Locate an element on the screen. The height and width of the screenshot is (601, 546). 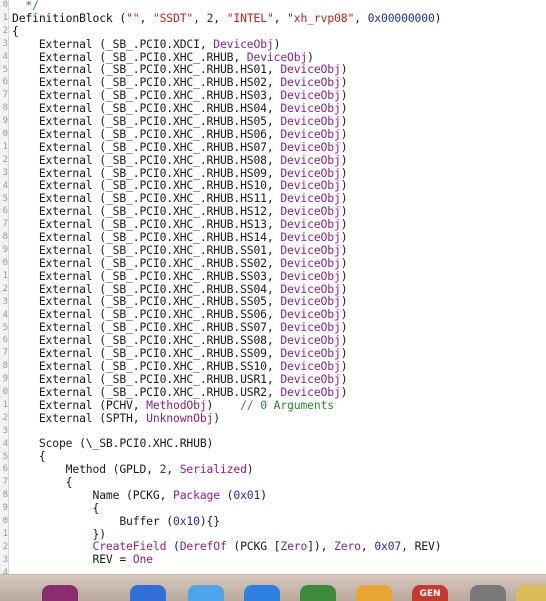
code-line: Method (GPLD, 2, Serialized) is located at coordinates (279, 469).